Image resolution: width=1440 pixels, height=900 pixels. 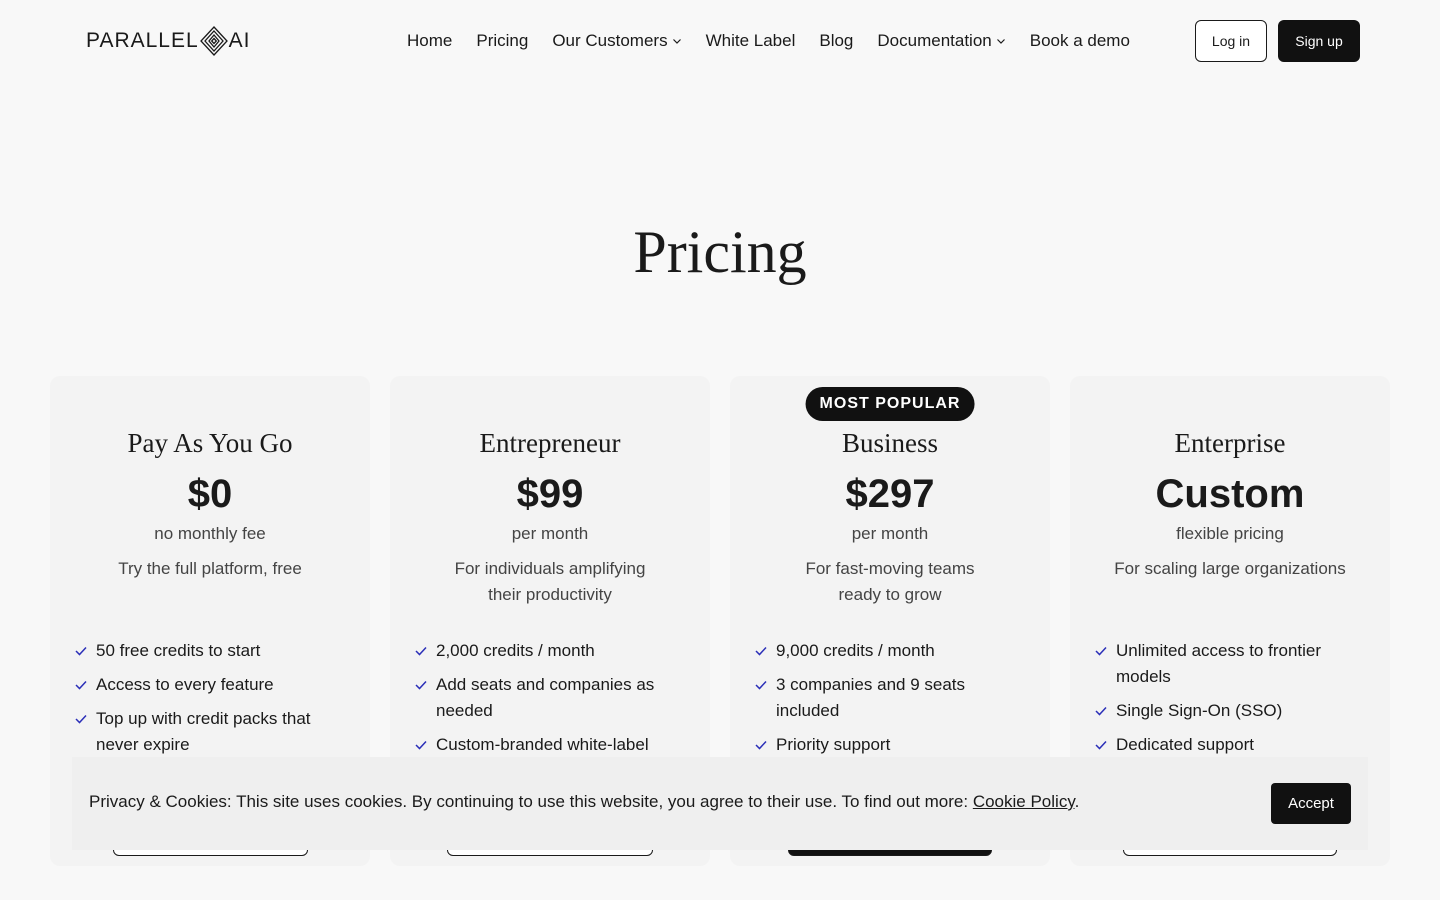 I want to click on most-popular-badge: MOST POPULAR, so click(x=890, y=404).